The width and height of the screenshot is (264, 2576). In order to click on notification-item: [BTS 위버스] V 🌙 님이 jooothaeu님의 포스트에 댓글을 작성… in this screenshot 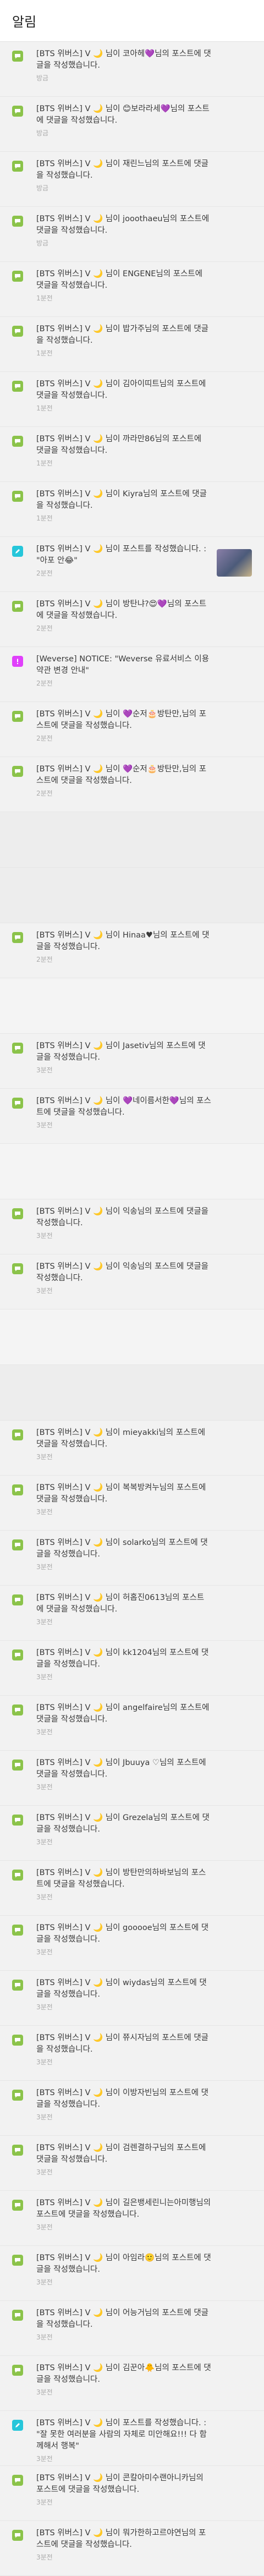, I will do `click(132, 235)`.